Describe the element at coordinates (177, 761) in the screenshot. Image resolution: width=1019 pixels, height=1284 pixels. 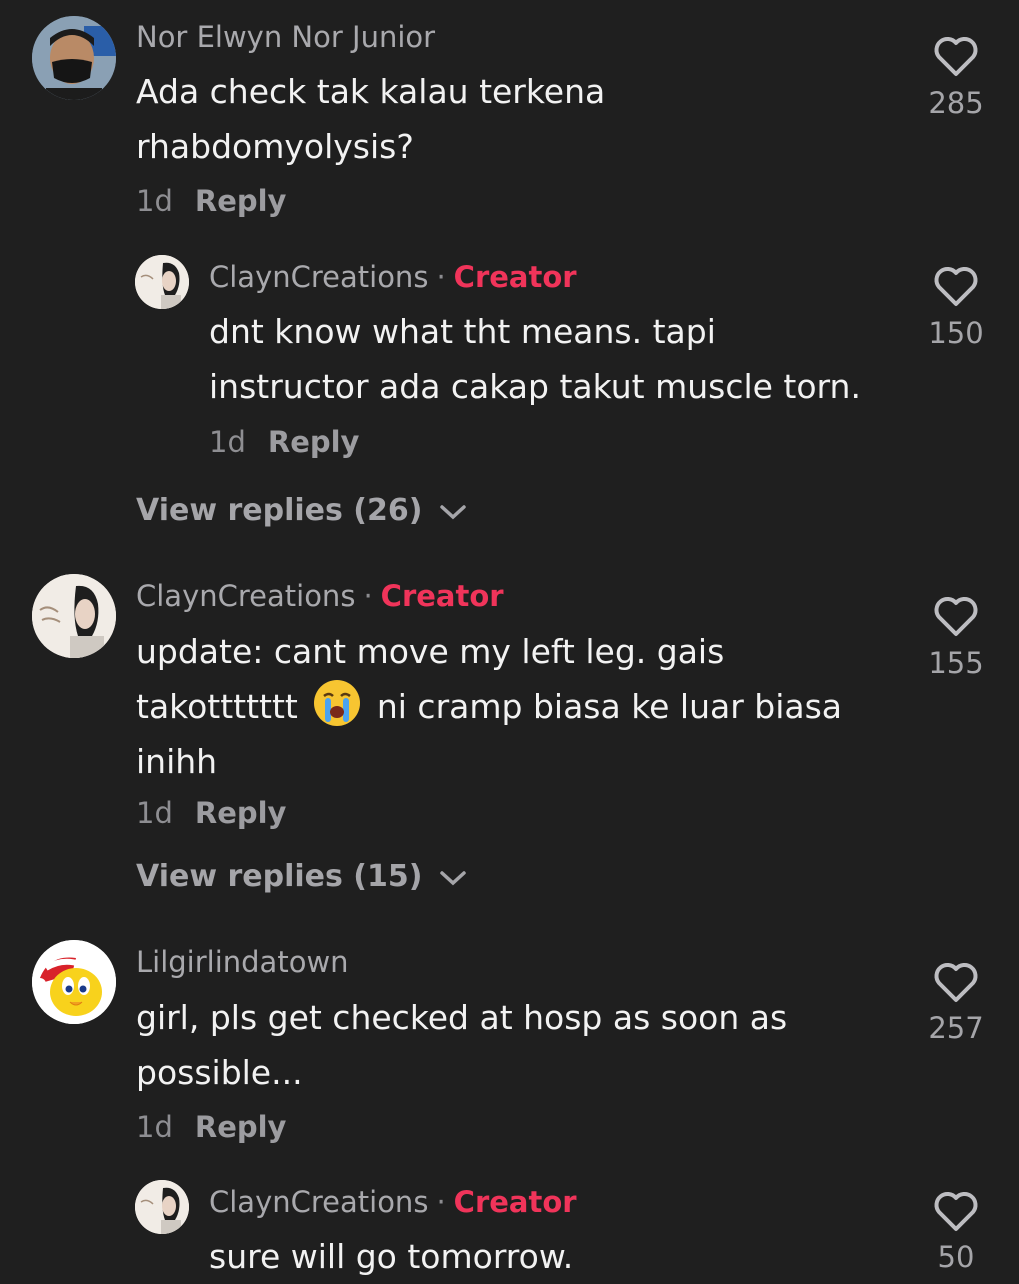
I see `comment-text-line: inihh` at that location.